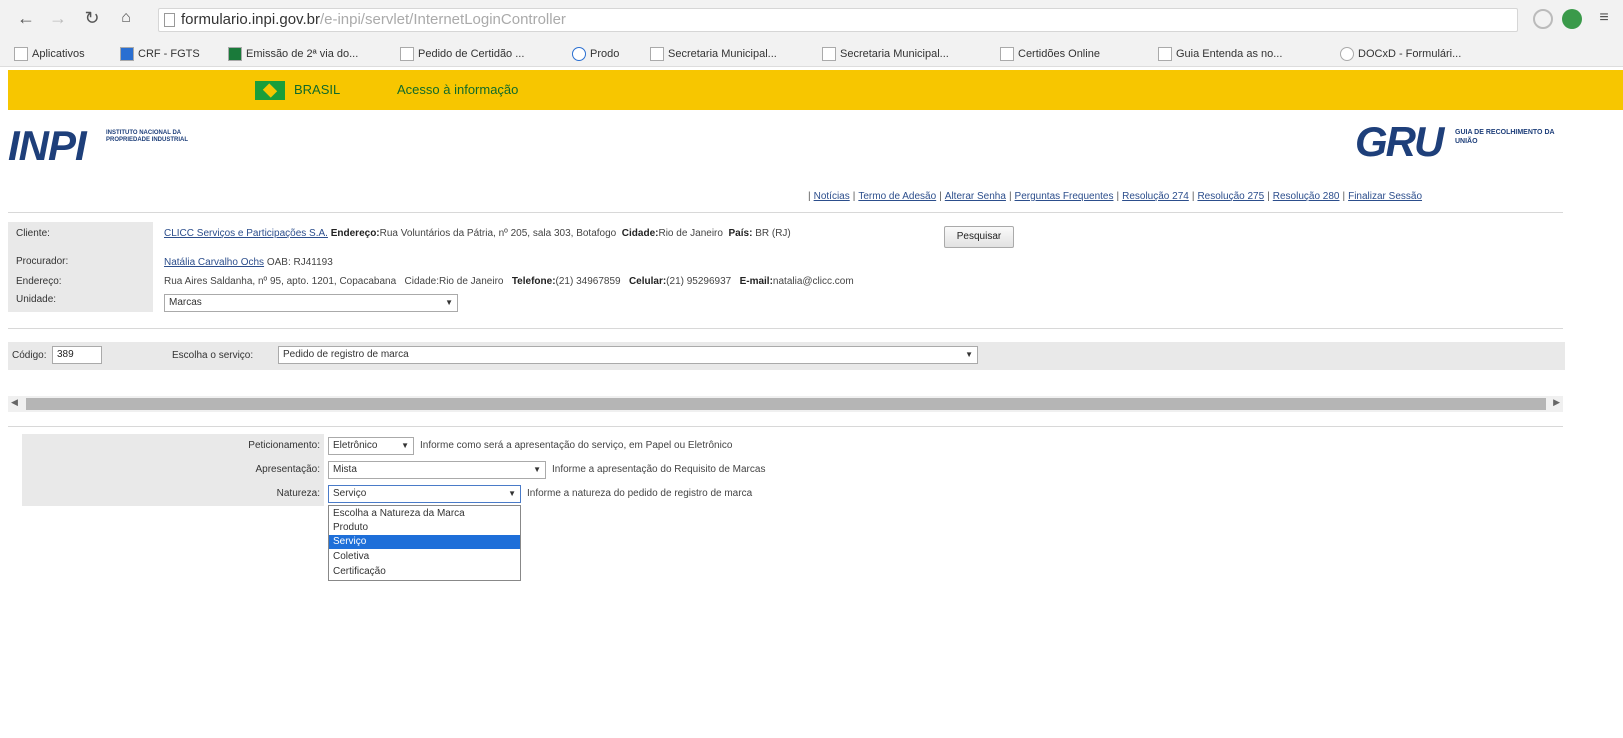  I want to click on escolha-servico-label: Escolha o serviço:, so click(213, 355).